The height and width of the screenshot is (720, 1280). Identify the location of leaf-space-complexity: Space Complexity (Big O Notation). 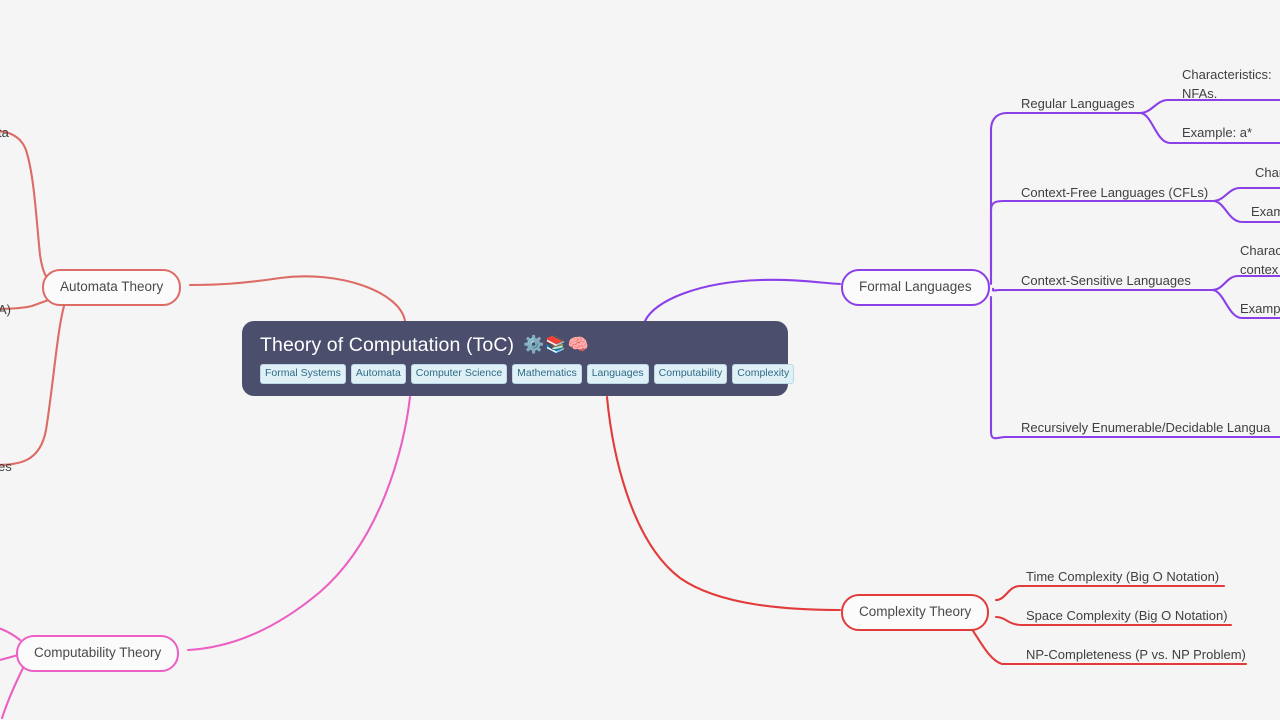
(1127, 616).